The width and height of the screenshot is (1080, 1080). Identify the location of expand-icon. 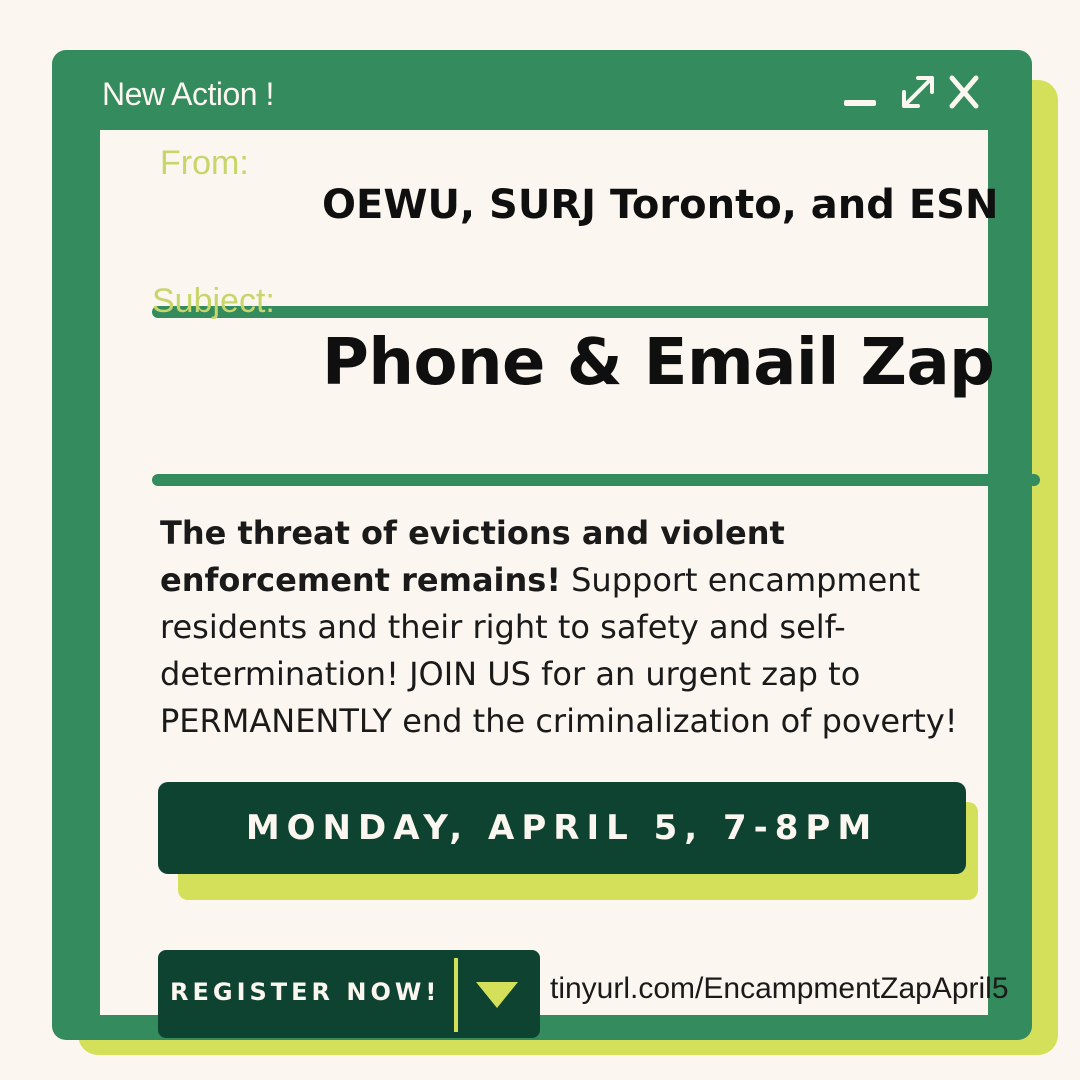
(918, 92).